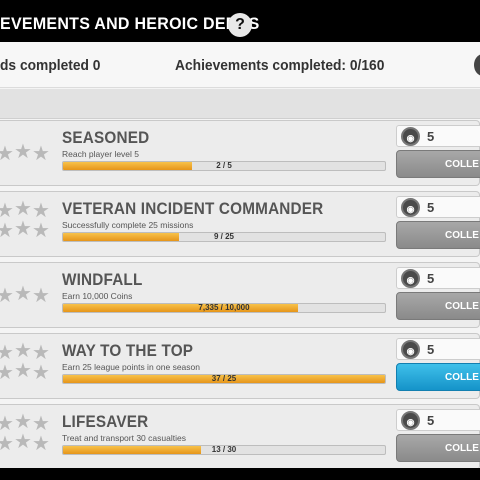  What do you see at coordinates (97, 296) in the screenshot?
I see `achievement-description: Earn 10,000 Coins` at bounding box center [97, 296].